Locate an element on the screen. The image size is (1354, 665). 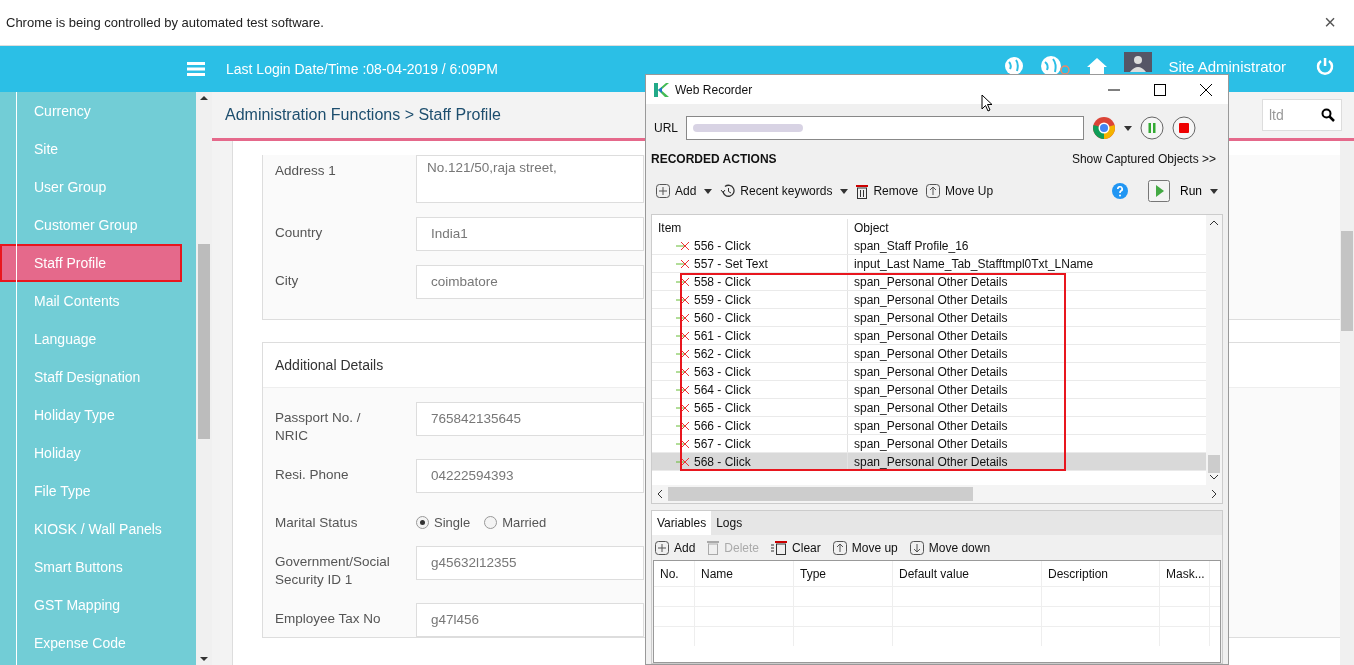
toolbar-button: Remove is located at coordinates (887, 191).